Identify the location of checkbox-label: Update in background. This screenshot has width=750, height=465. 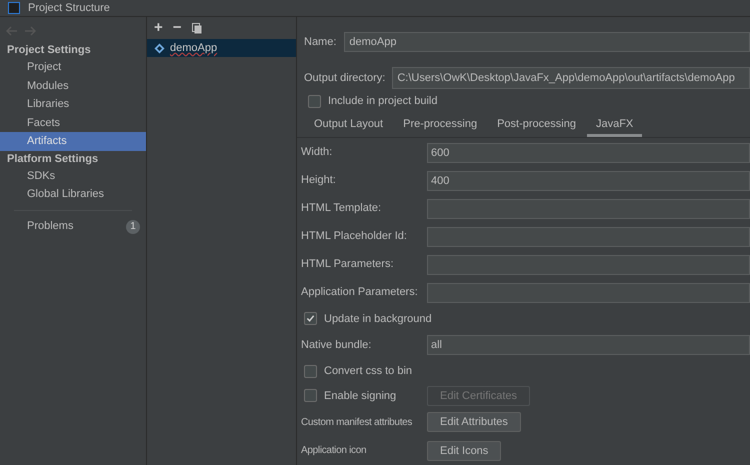
(378, 319).